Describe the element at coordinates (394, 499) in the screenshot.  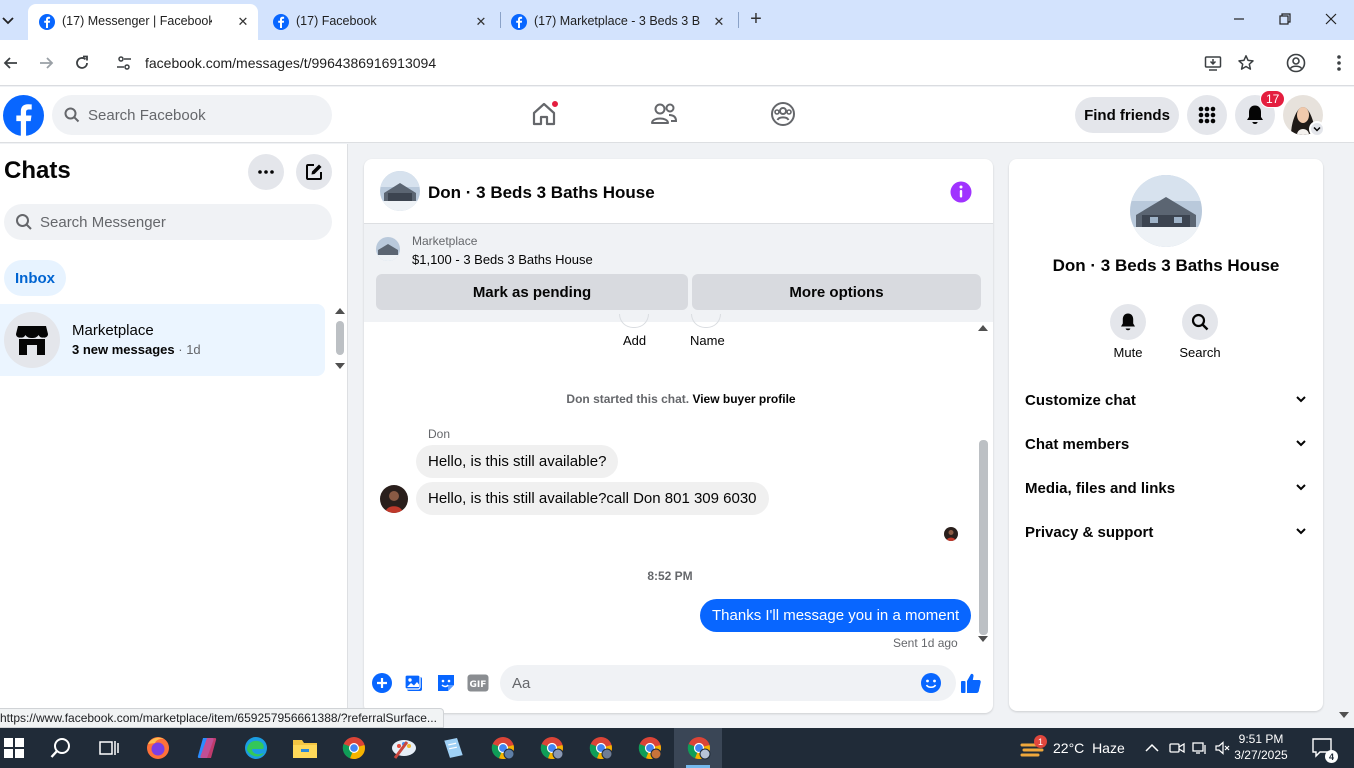
I see `sender-avatar` at that location.